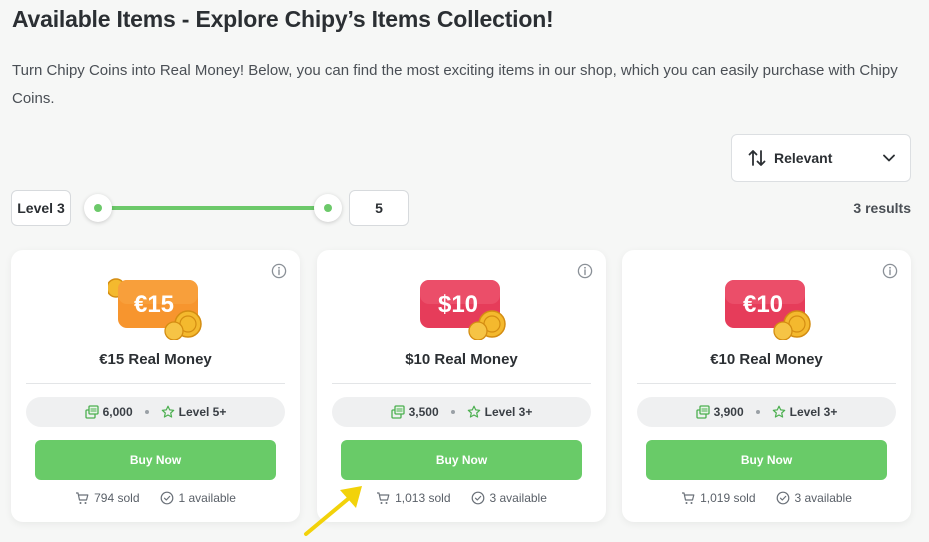 The height and width of the screenshot is (542, 929). I want to click on annotation-arrow-icon, so click(333, 511).